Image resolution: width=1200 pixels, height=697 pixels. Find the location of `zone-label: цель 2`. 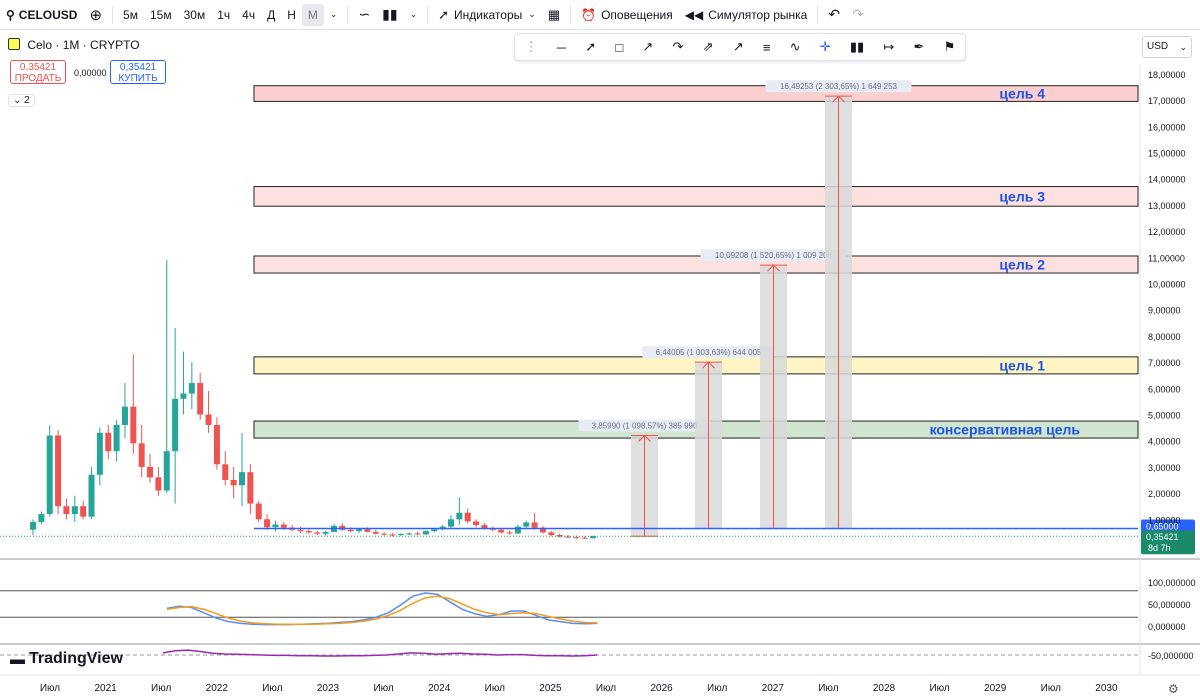

zone-label: цель 2 is located at coordinates (1022, 265).